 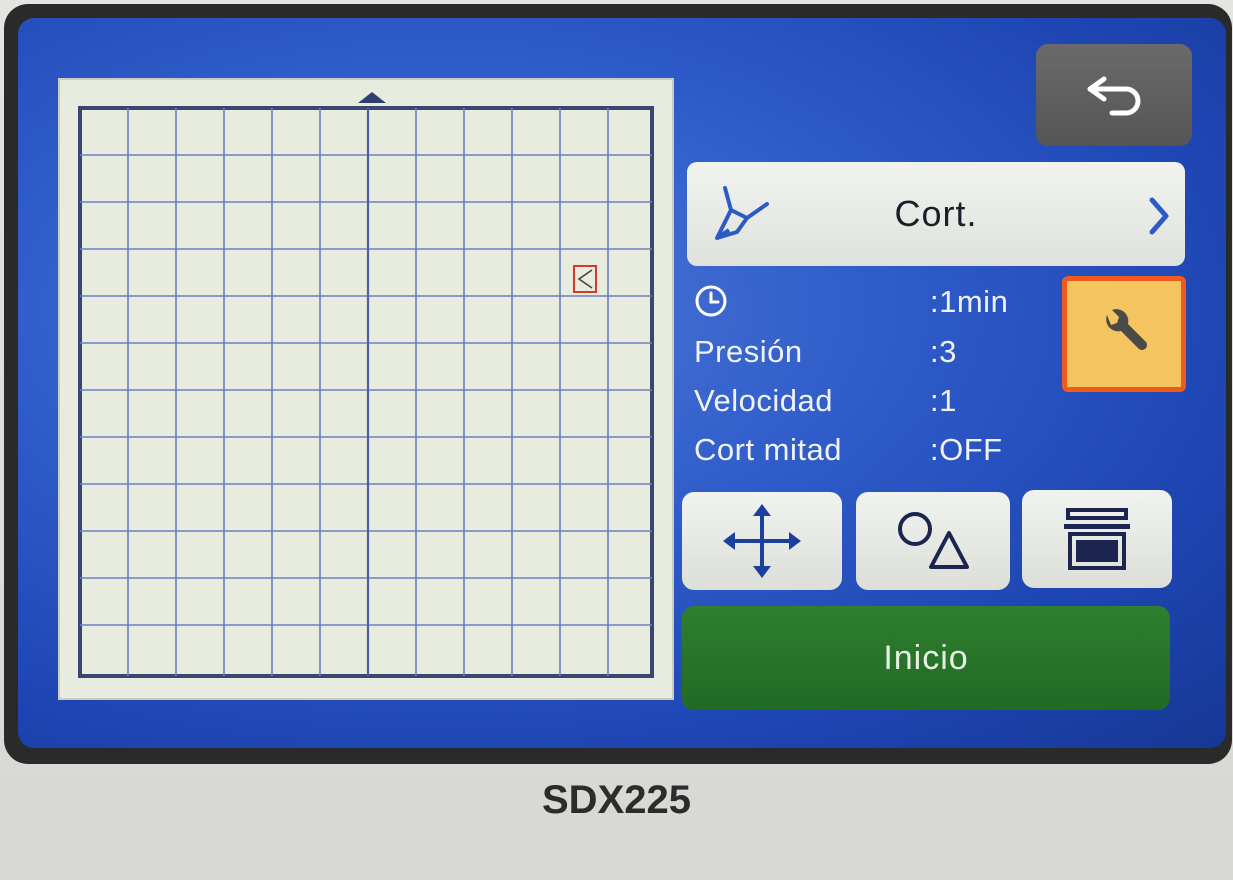 I want to click on half-cut-label: Cort mitad, so click(x=768, y=449).